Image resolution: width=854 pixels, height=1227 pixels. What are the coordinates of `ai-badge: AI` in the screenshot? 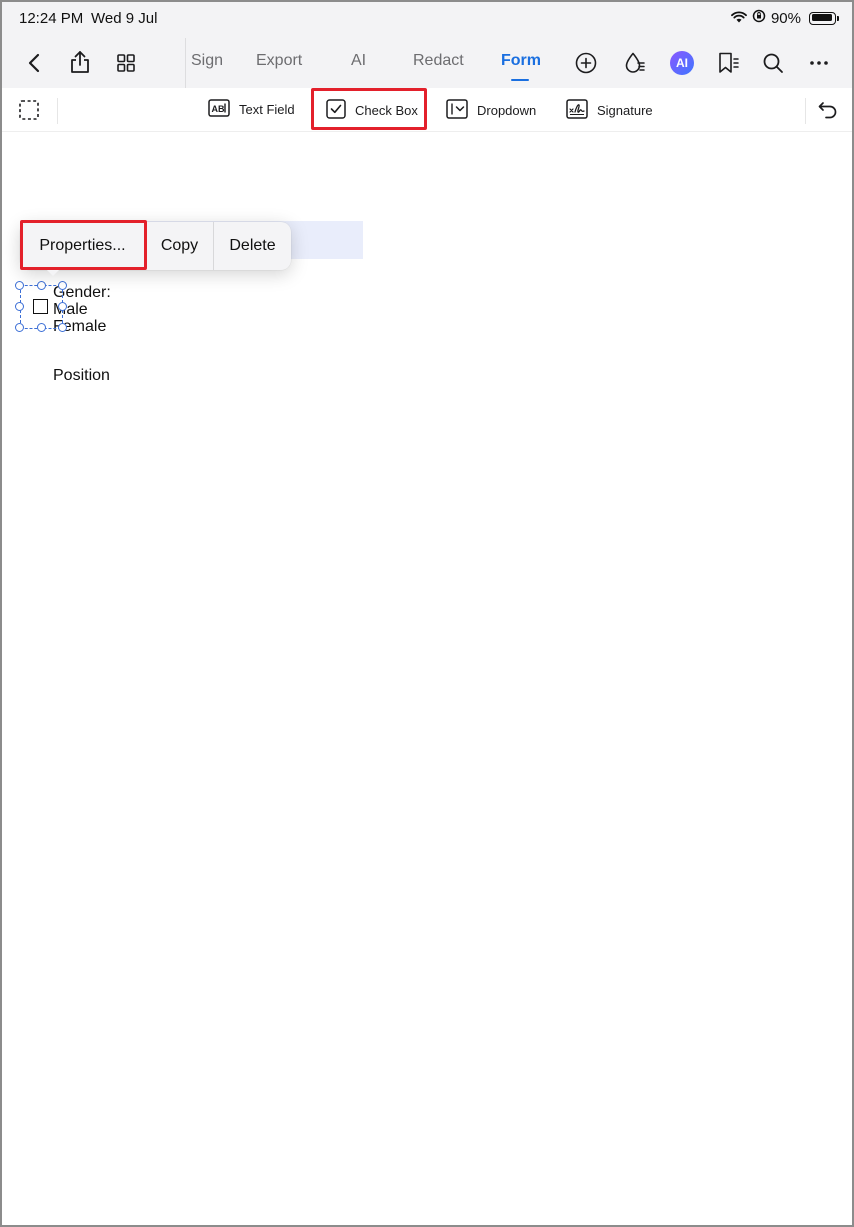 It's located at (682, 63).